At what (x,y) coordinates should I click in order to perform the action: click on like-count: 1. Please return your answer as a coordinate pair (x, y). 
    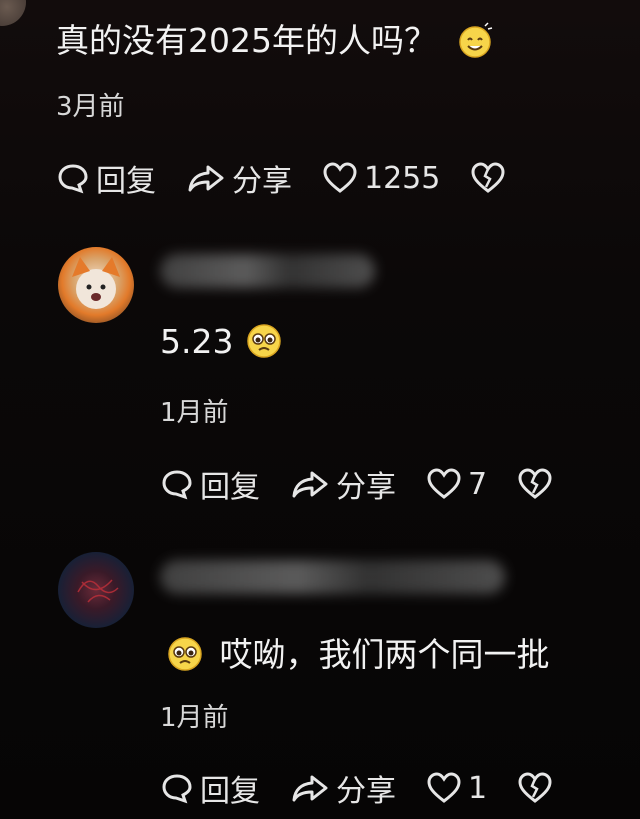
    Looking at the image, I should click on (478, 788).